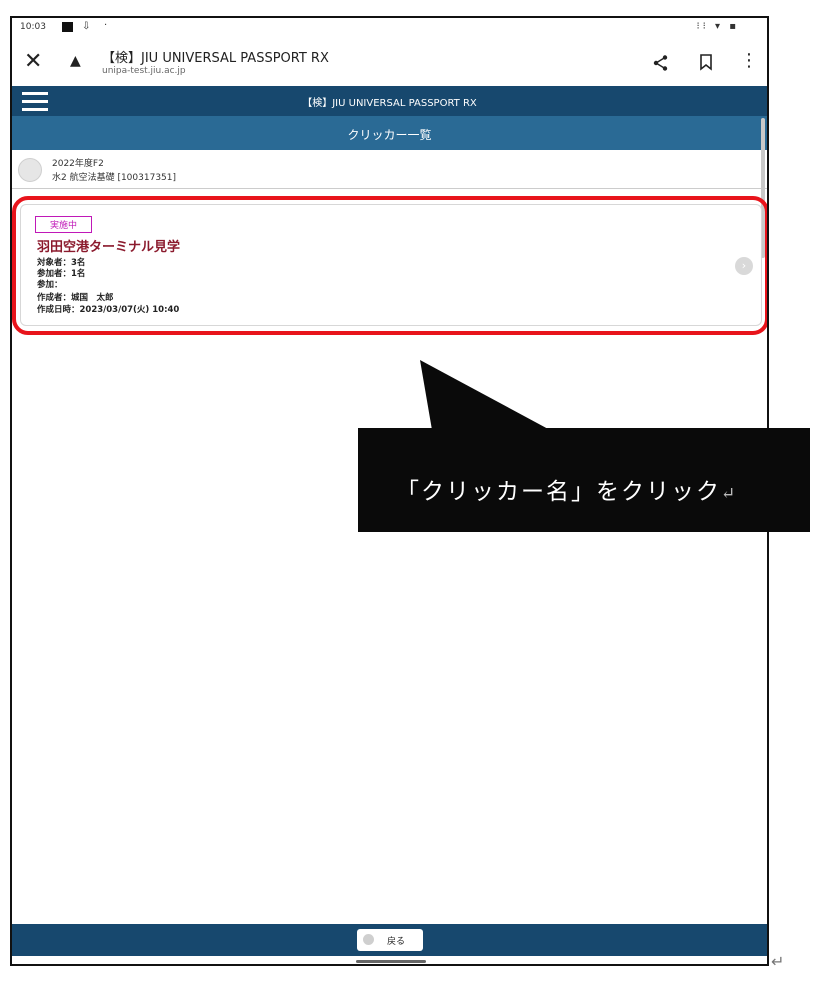 Image resolution: width=827 pixels, height=986 pixels. What do you see at coordinates (567, 492) in the screenshot?
I see `callout-text: 「クリッカー名」をクリック↵` at bounding box center [567, 492].